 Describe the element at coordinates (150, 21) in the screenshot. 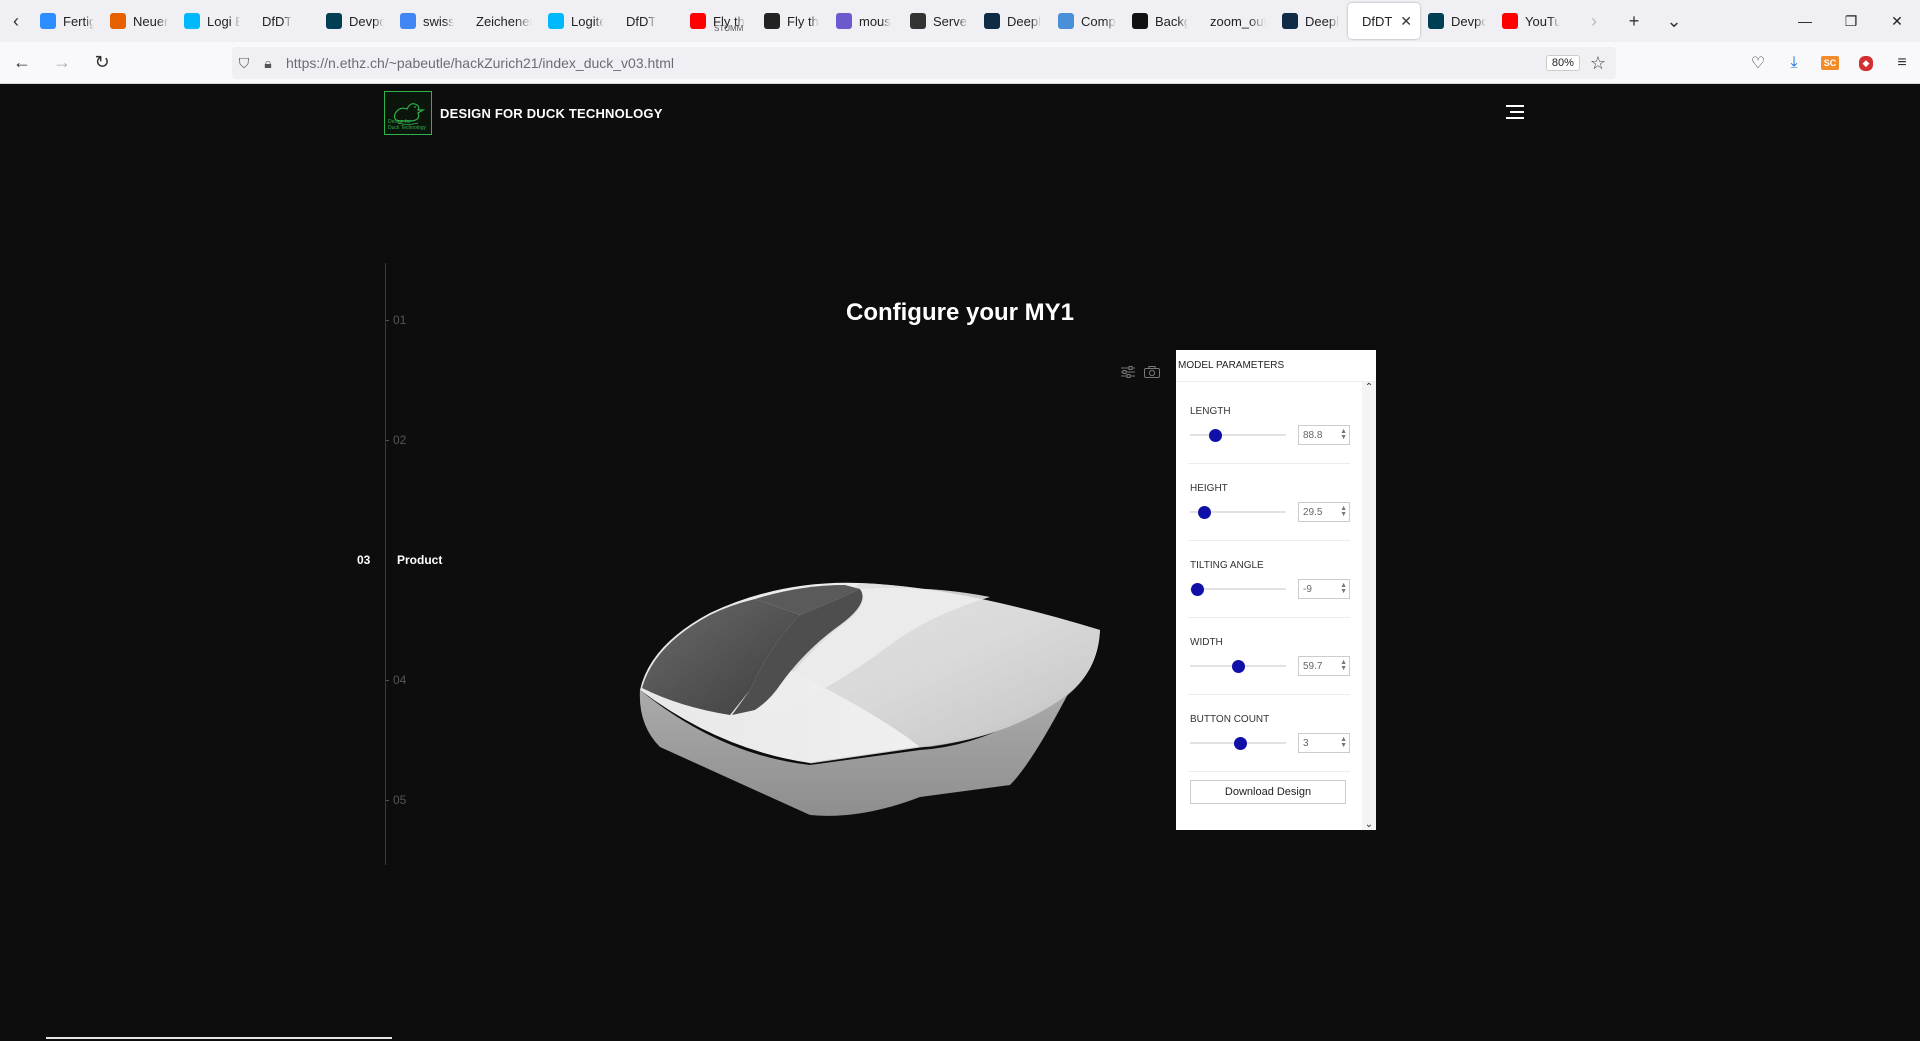

I see `tab-label: Neuer` at that location.